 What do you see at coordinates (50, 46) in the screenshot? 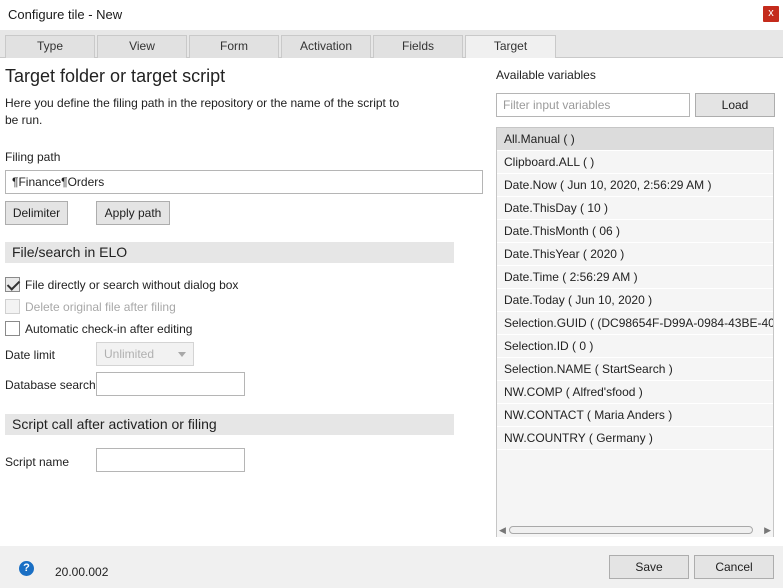
I see `tab-type: Type` at bounding box center [50, 46].